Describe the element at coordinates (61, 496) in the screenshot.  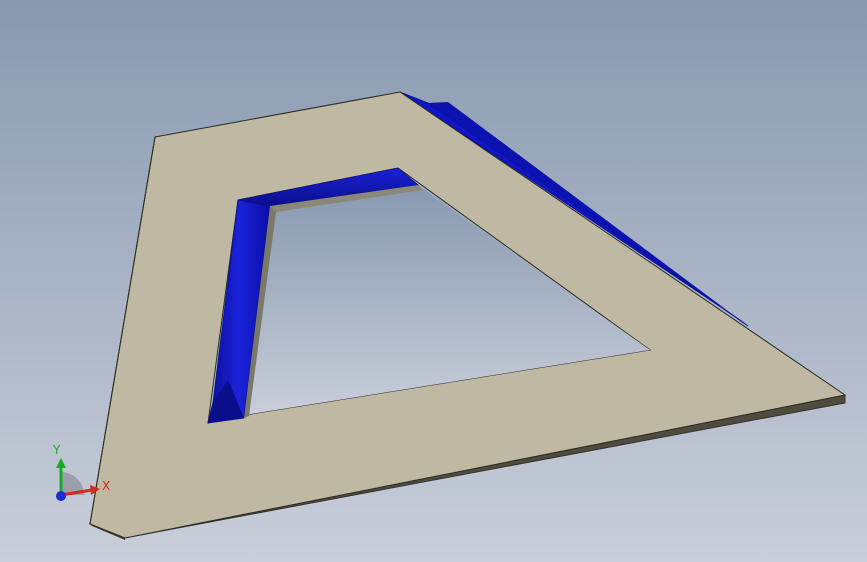
I see `z-axis-origin` at that location.